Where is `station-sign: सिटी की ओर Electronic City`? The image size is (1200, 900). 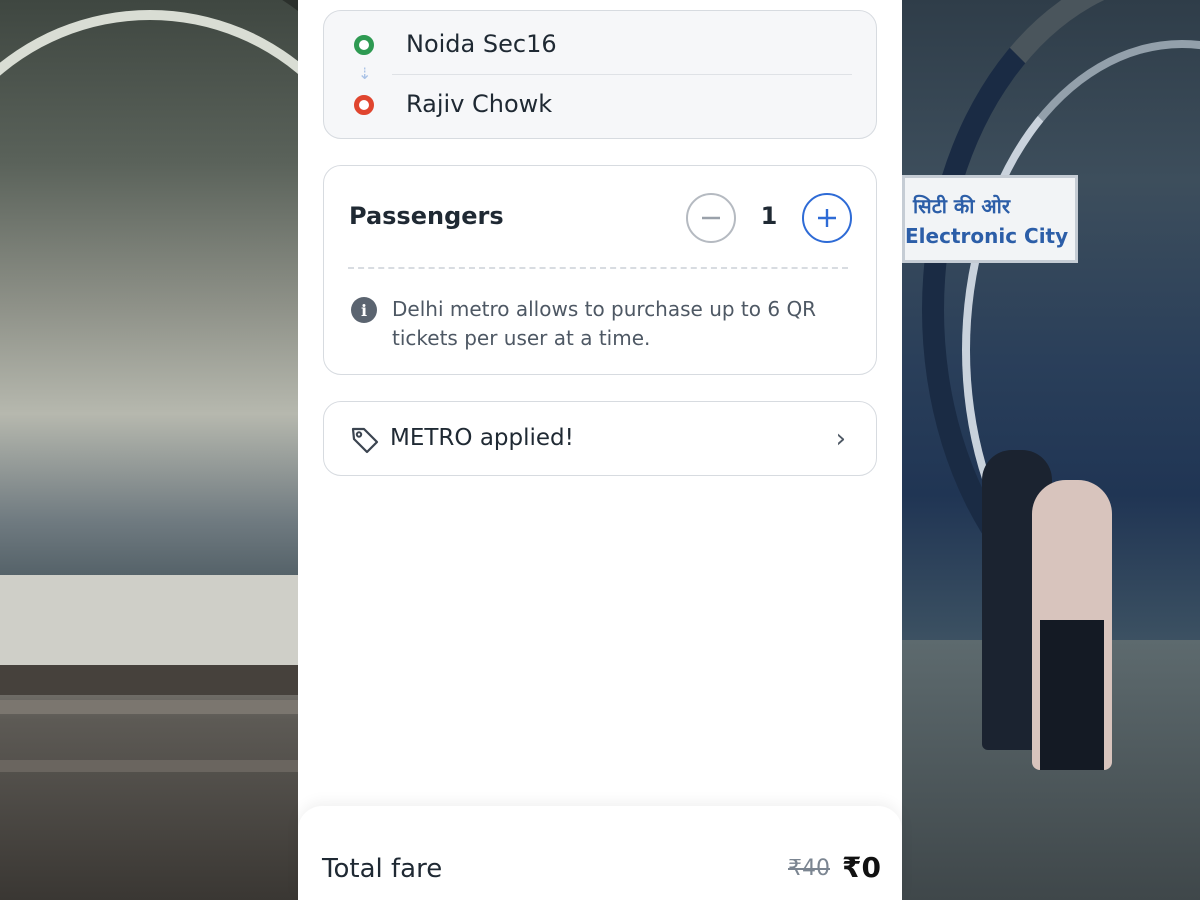 station-sign: सिटी की ओर Electronic City is located at coordinates (990, 219).